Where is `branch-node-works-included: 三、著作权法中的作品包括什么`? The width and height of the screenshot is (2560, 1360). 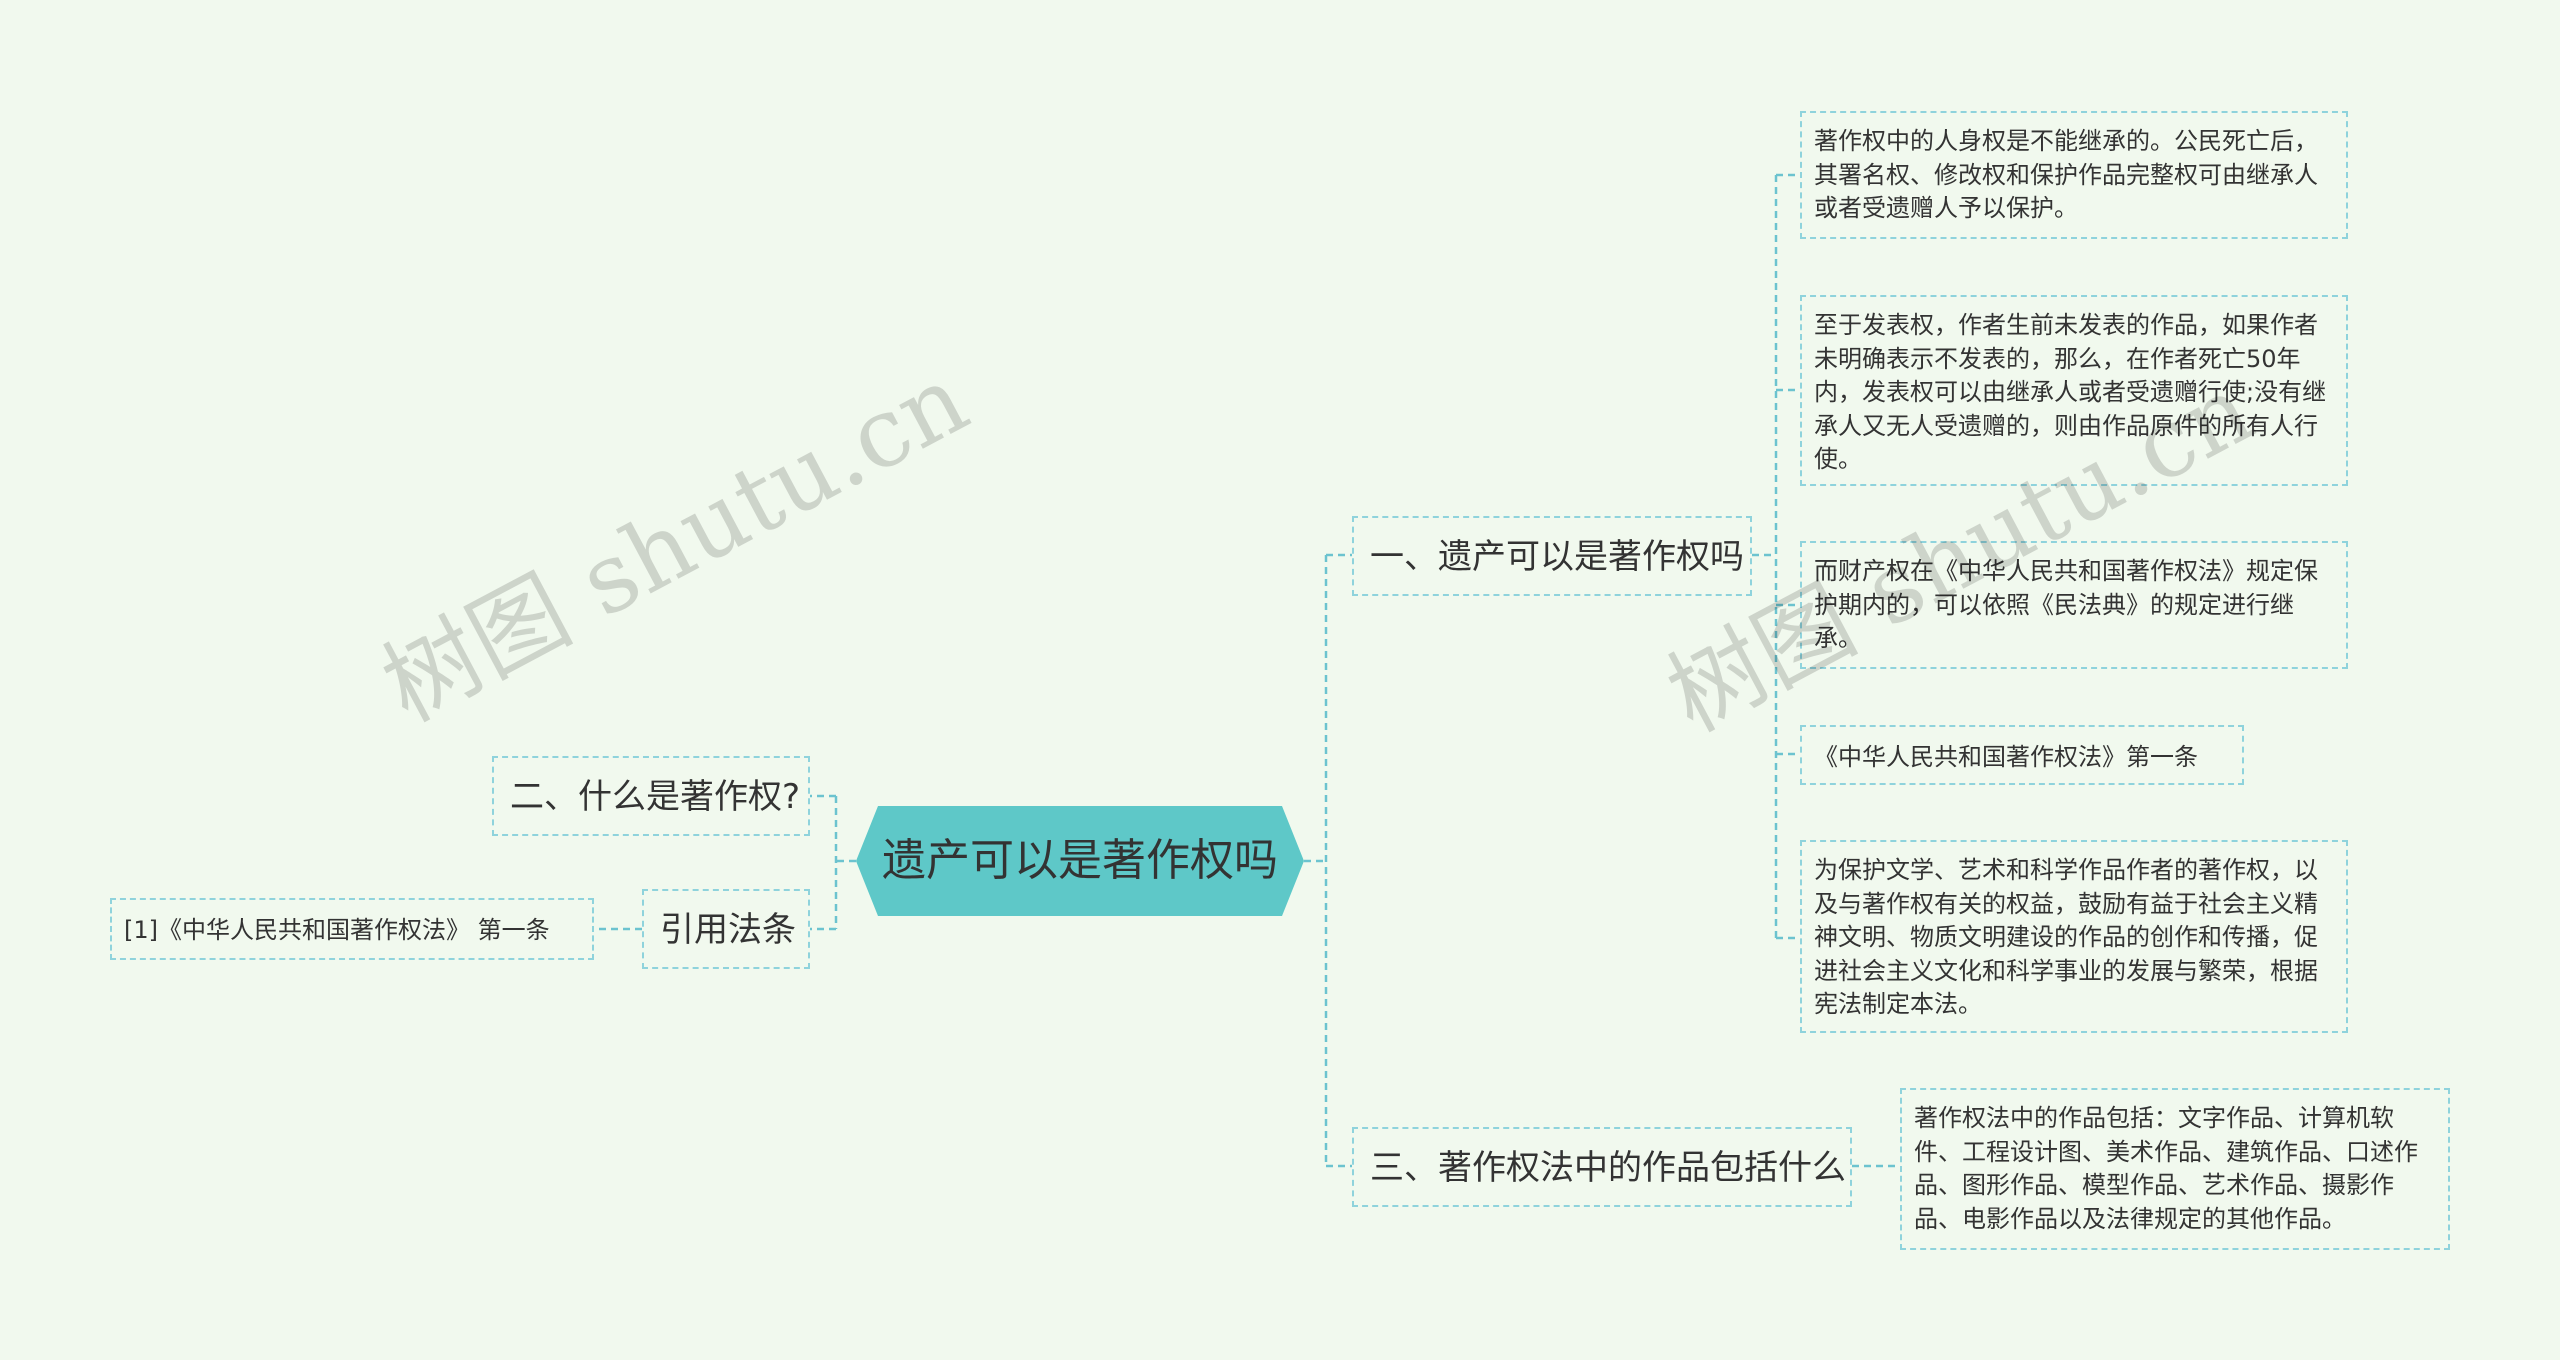 branch-node-works-included: 三、著作权法中的作品包括什么 is located at coordinates (1602, 1167).